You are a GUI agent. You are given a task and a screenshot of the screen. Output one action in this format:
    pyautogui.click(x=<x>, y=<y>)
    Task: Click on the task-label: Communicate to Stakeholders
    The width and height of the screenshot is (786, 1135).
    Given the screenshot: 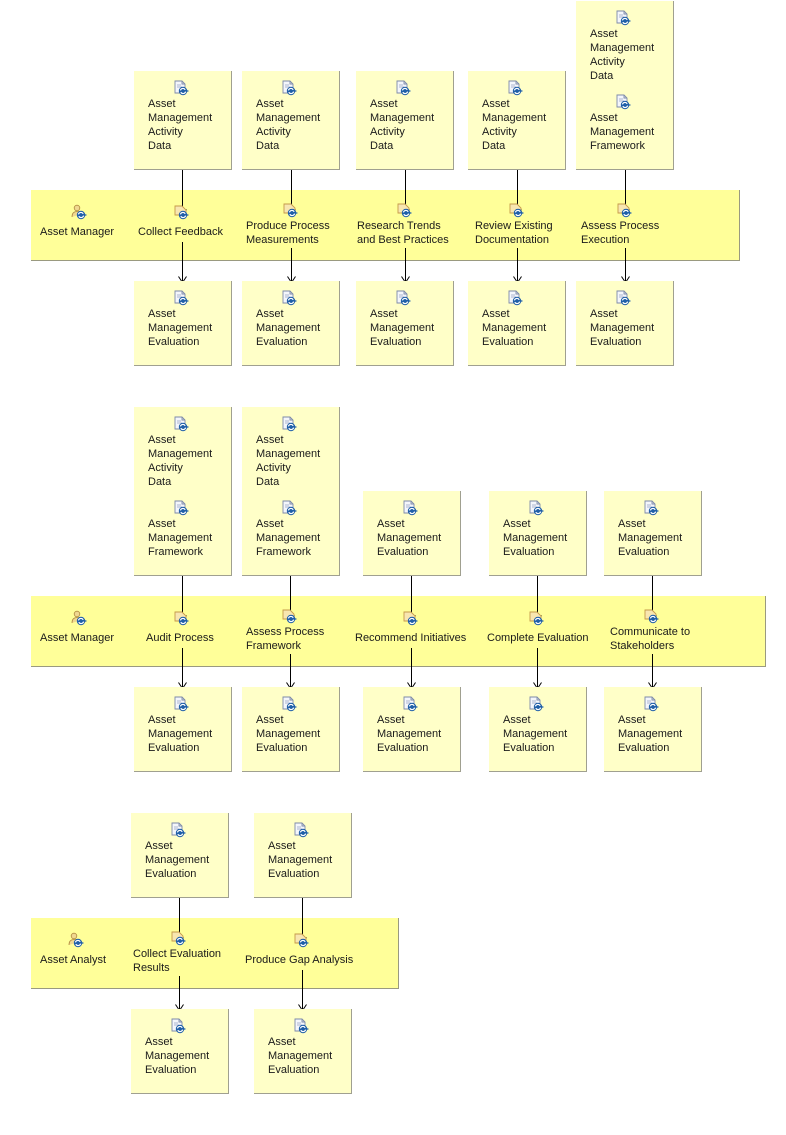 What is the action you would take?
    pyautogui.click(x=650, y=639)
    